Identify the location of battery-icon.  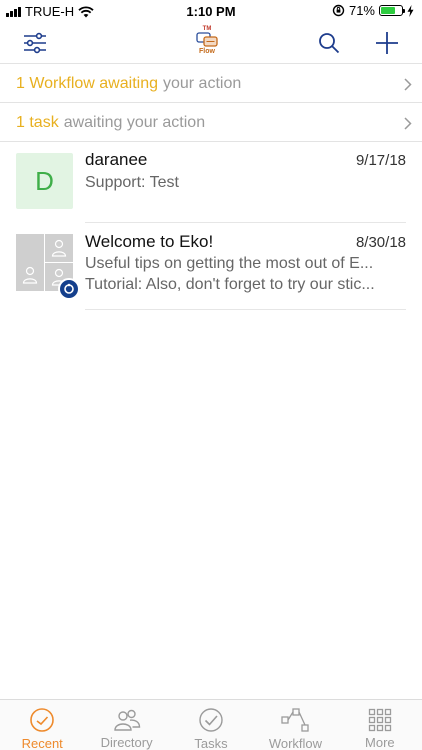
(392, 10).